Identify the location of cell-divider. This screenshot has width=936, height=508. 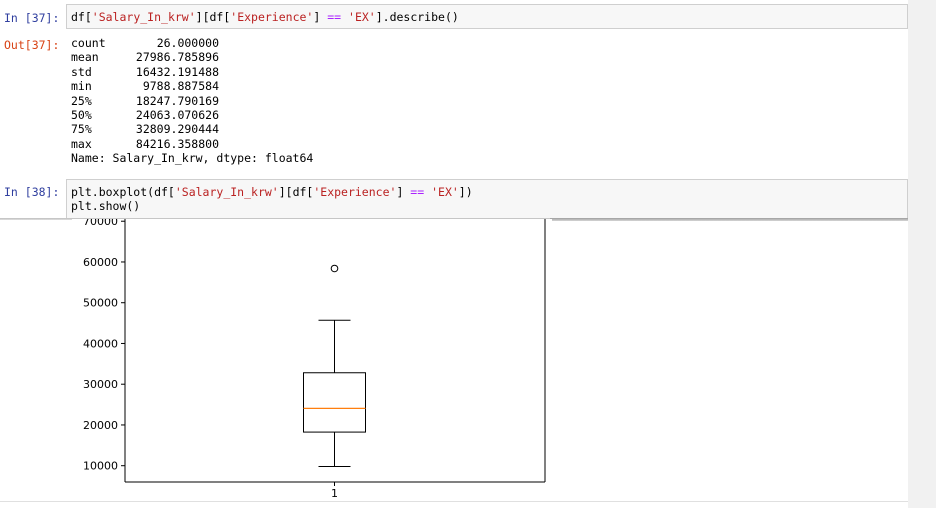
(729, 219).